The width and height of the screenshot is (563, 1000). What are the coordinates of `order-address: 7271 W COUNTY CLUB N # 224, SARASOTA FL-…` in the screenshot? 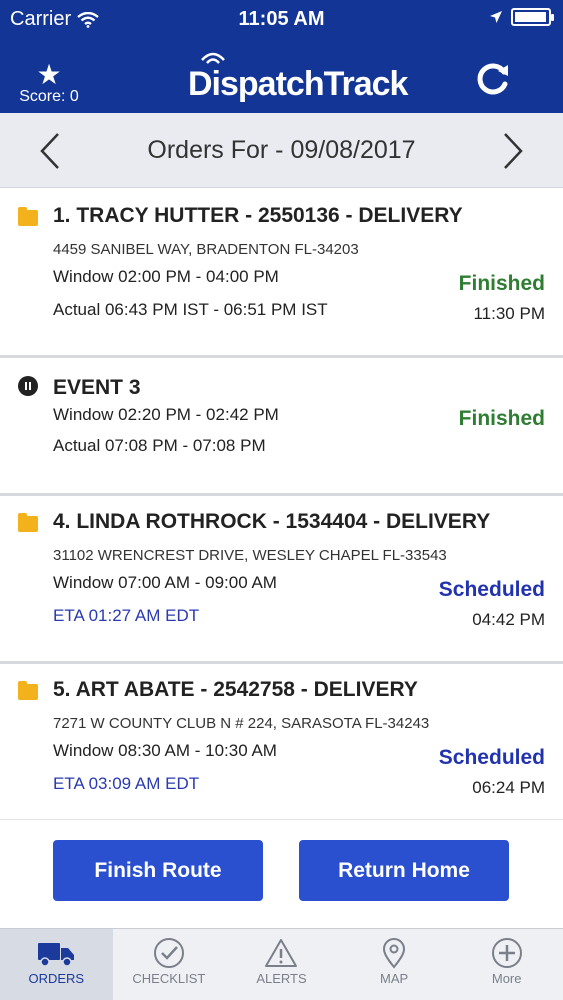 It's located at (241, 723).